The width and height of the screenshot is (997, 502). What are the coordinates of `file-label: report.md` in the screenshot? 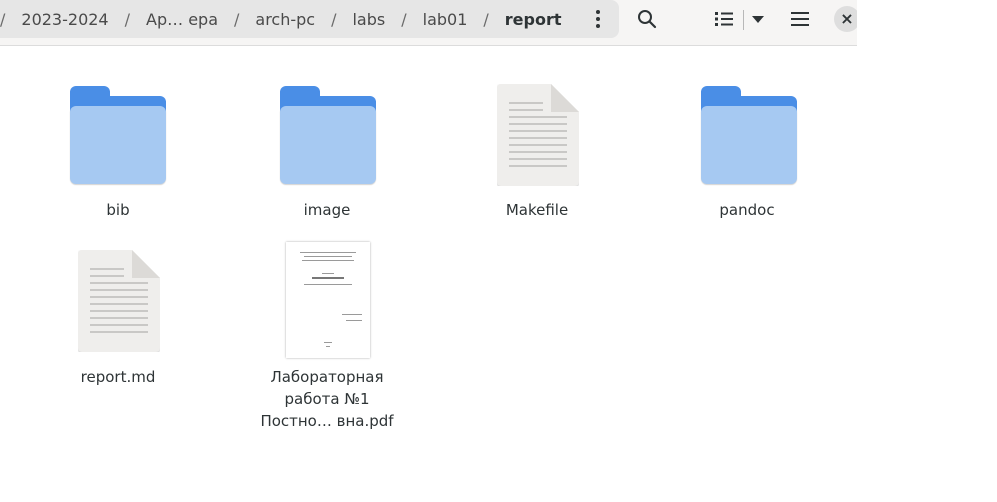 It's located at (118, 377).